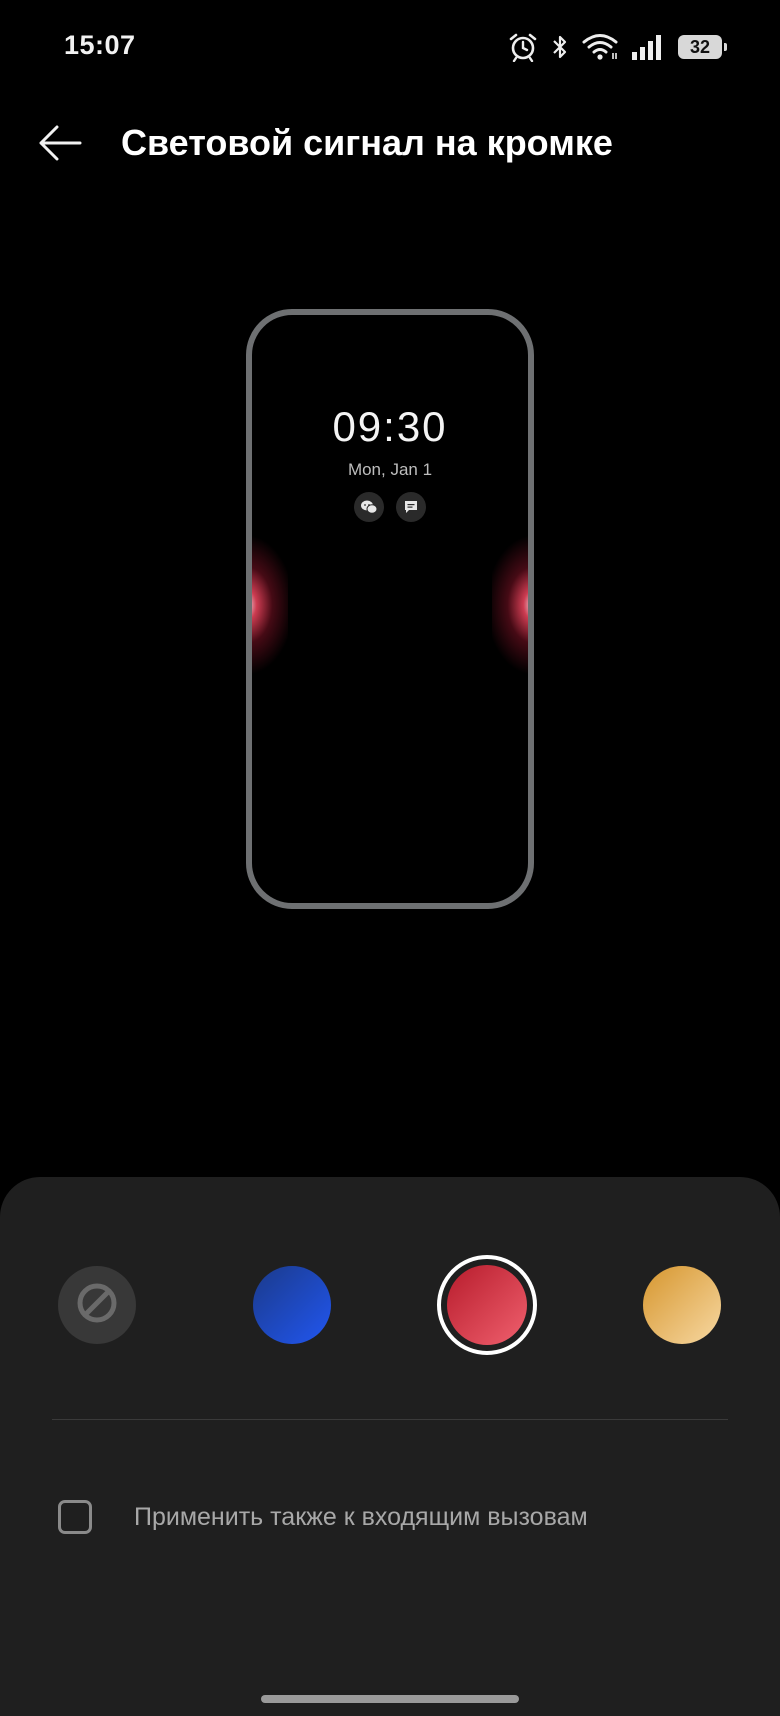 The height and width of the screenshot is (1716, 780). Describe the element at coordinates (75, 1517) in the screenshot. I see `apply-to-calls-checkbox` at that location.